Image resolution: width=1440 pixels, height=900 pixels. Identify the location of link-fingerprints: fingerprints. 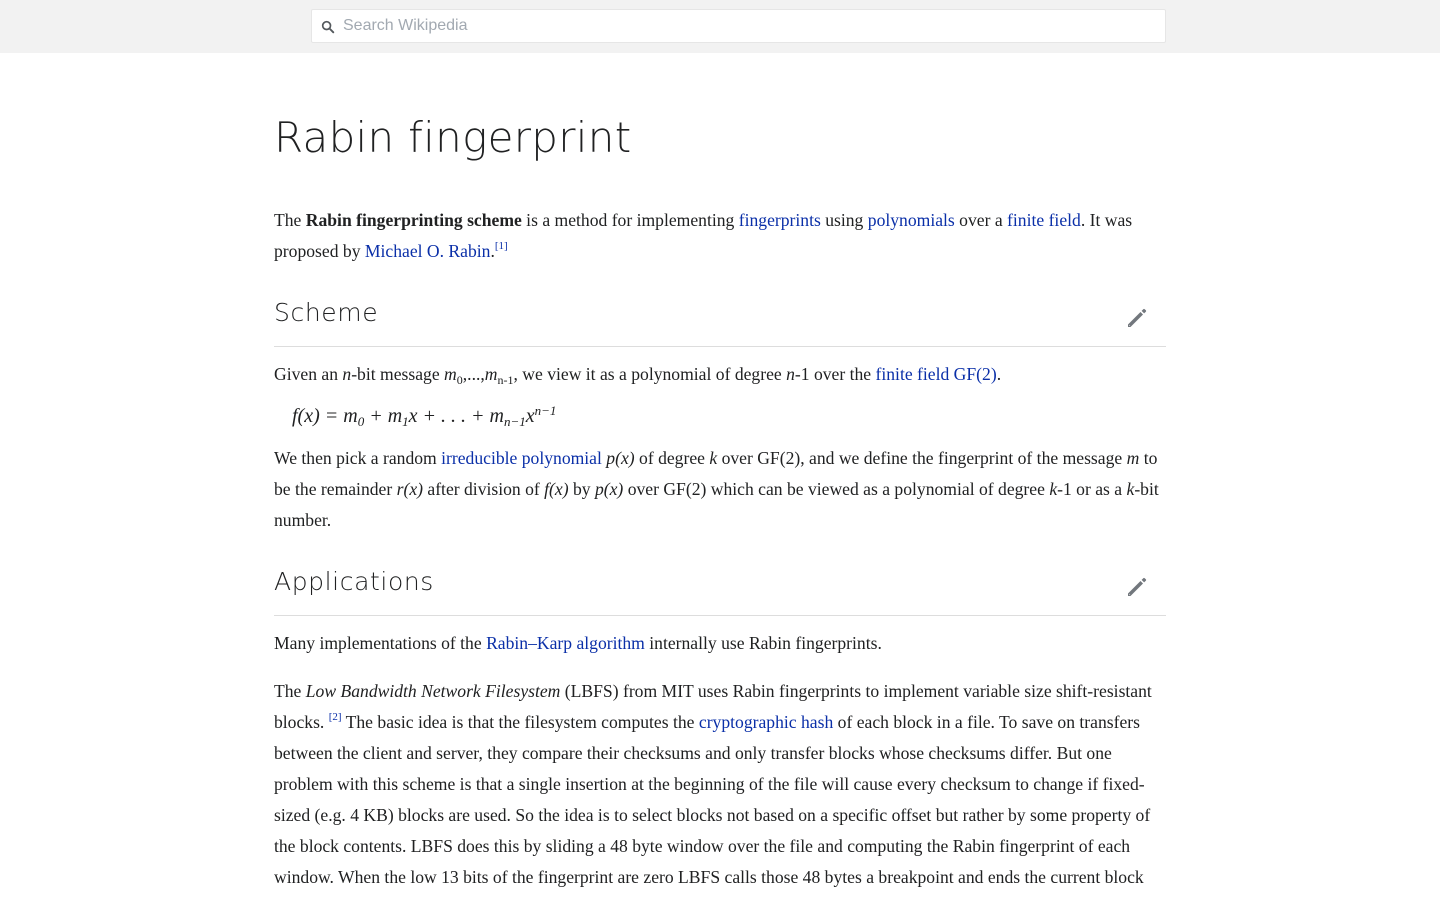
(780, 220).